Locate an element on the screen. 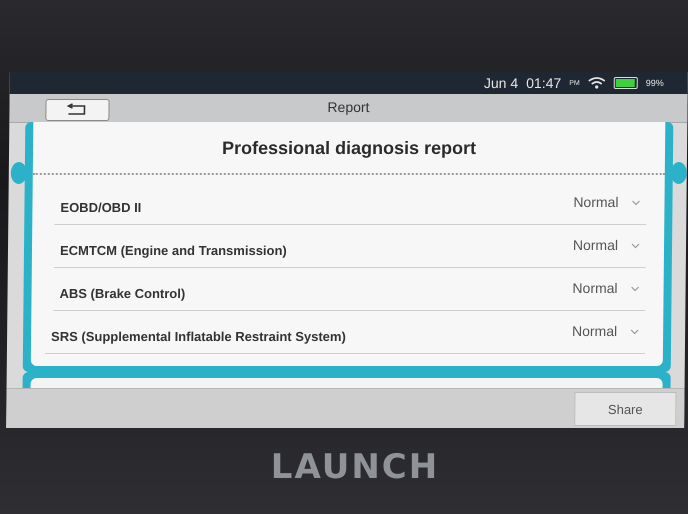 The image size is (688, 514). dotted-divider is located at coordinates (348, 174).